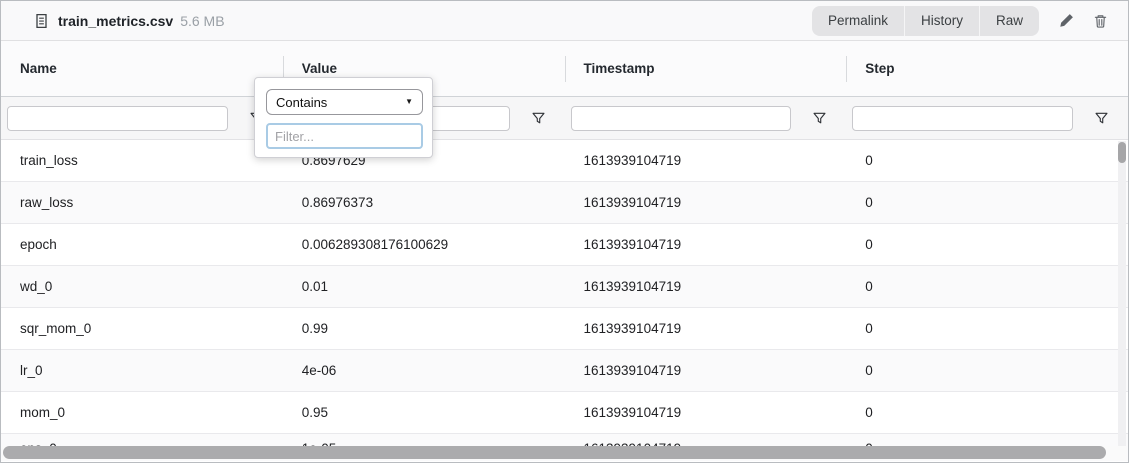 The width and height of the screenshot is (1129, 463). What do you see at coordinates (343, 117) in the screenshot?
I see `filter-popup: Contains ▼` at bounding box center [343, 117].